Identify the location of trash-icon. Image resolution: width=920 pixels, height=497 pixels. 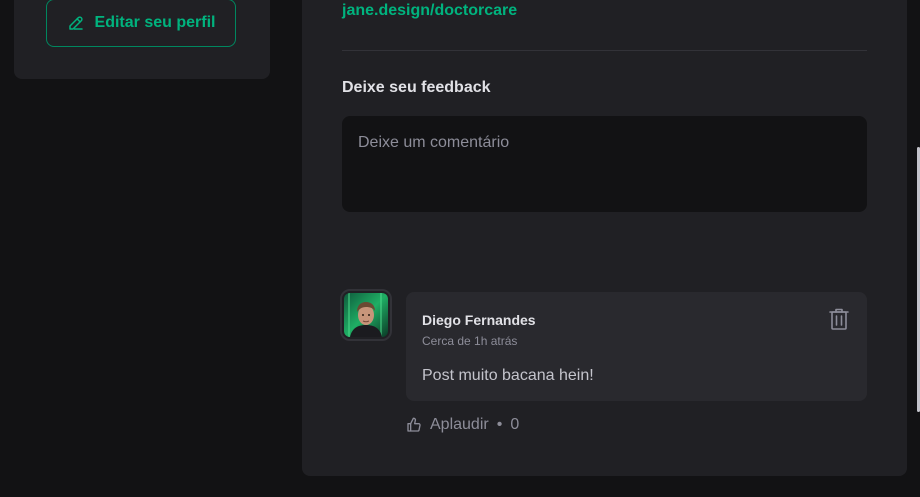
(839, 320).